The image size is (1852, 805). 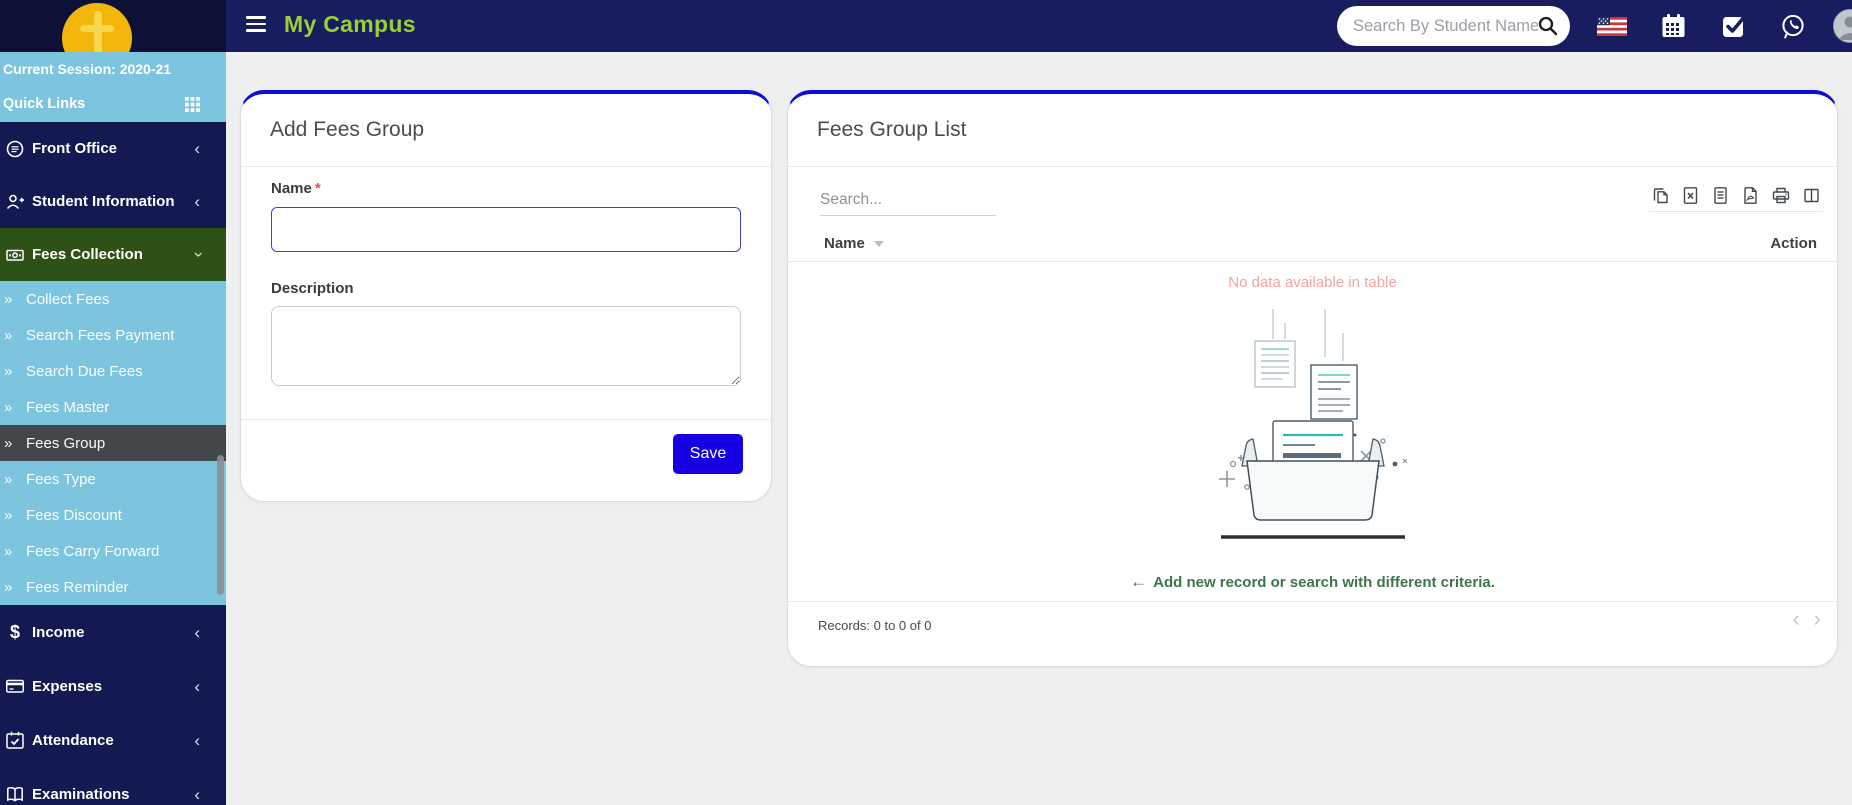 I want to click on sidebar-item-examinations: Examinations ‹, so click(x=113, y=786).